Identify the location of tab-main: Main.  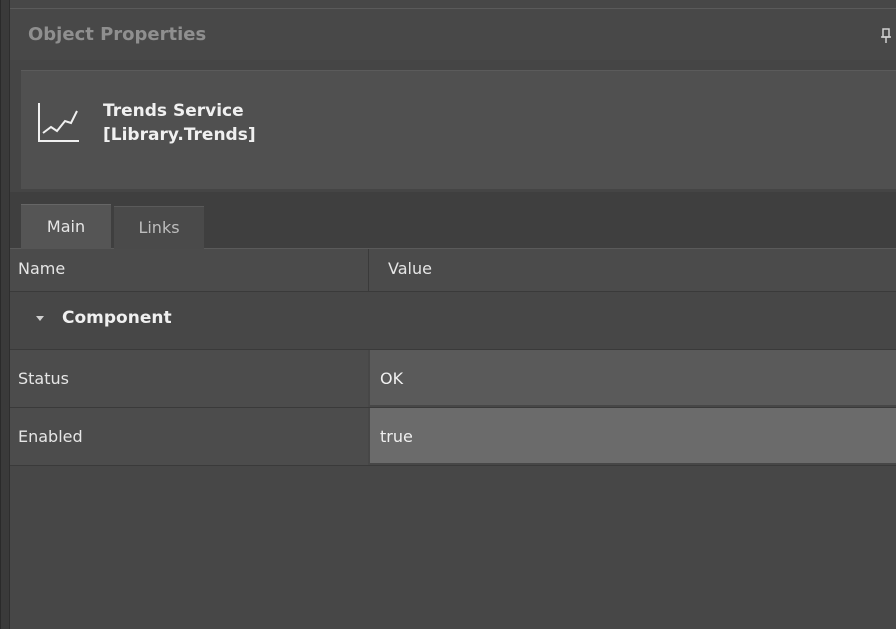
(66, 226).